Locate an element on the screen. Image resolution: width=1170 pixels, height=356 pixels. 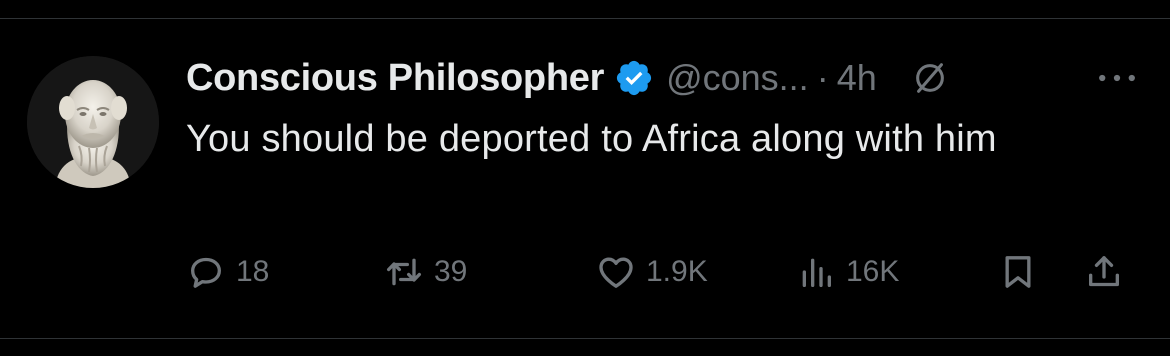
author-display-name: Conscious Philosopher is located at coordinates (395, 78).